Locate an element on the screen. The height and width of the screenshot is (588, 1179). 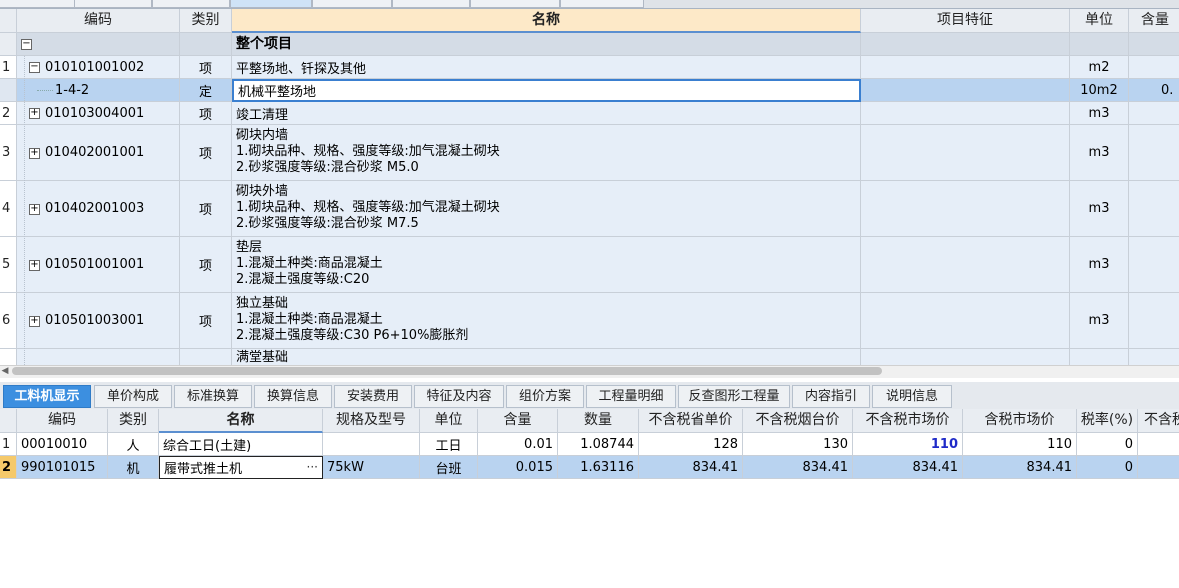
column-header-feature: 项目特征 is located at coordinates (965, 21).